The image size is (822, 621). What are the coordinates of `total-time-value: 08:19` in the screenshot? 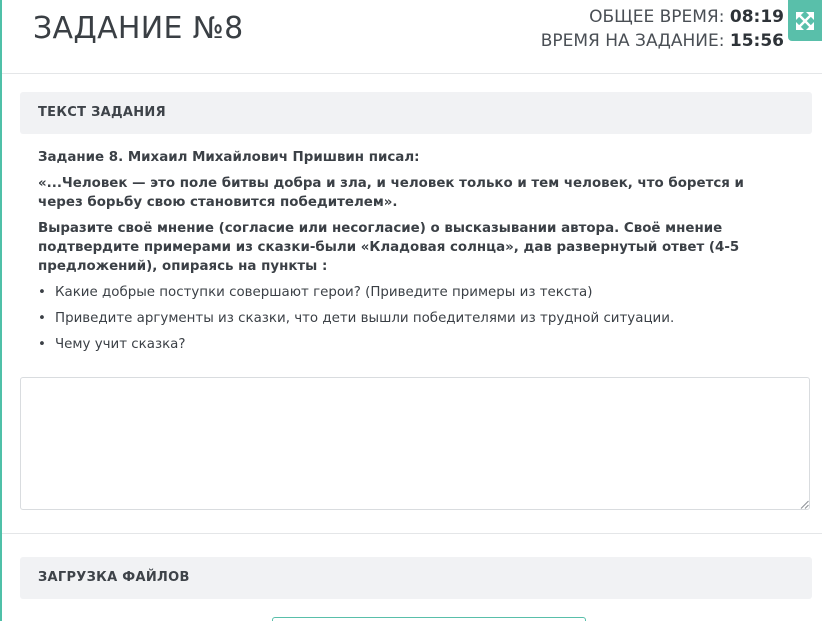 It's located at (756, 17).